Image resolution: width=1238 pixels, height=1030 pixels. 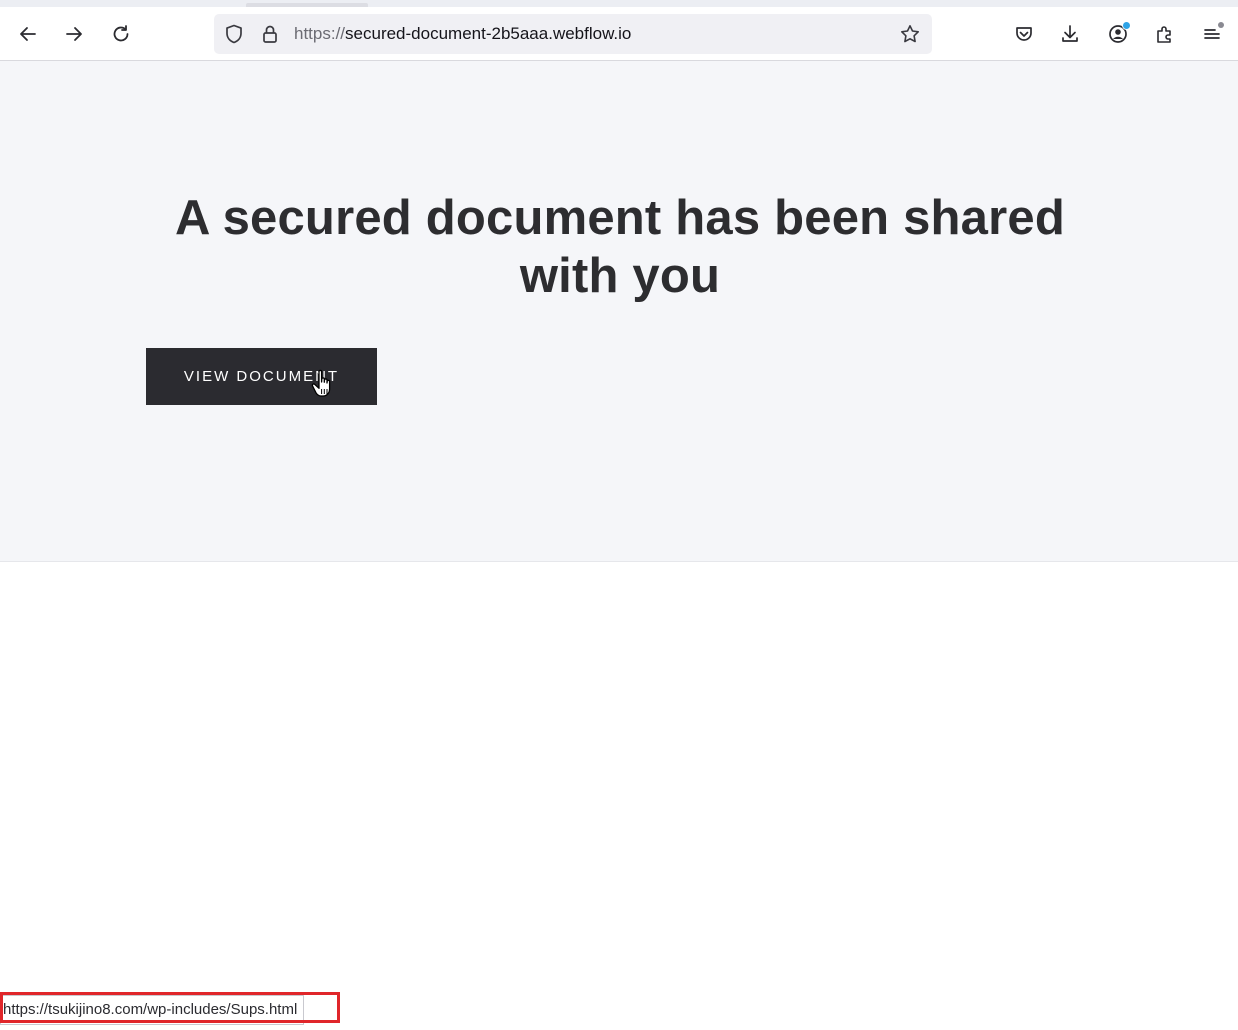 I want to click on arrow-right-icon, so click(x=74, y=34).